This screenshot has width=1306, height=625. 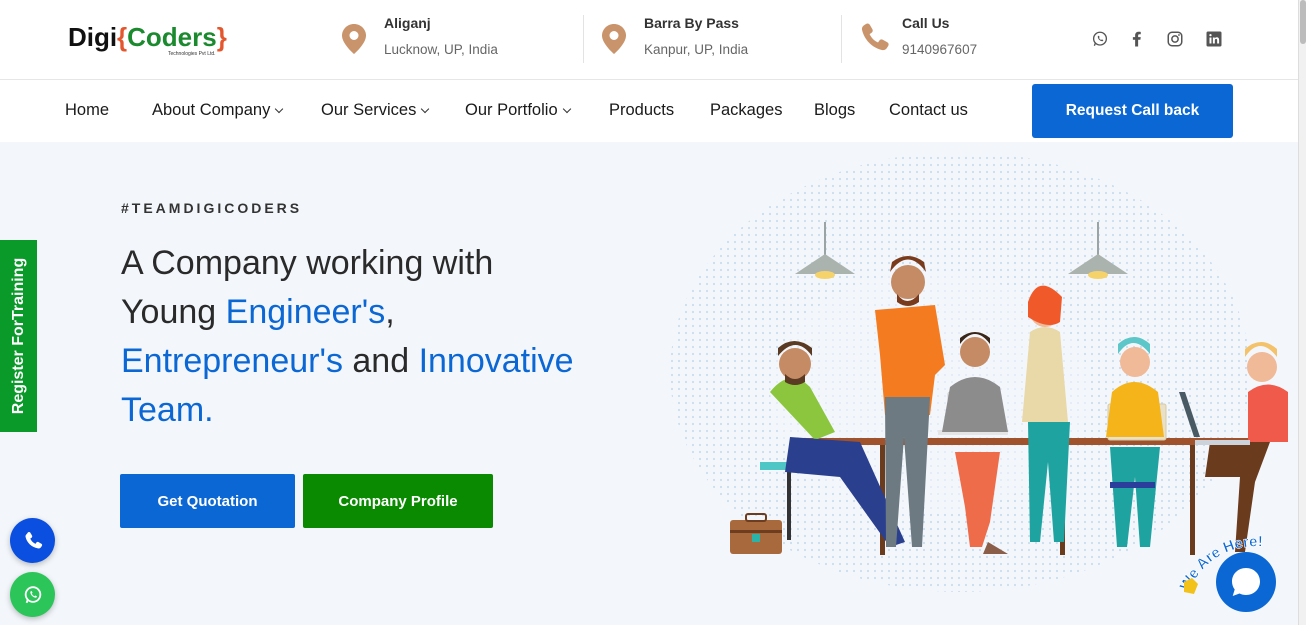 What do you see at coordinates (496, 361) in the screenshot?
I see `headline-highlight: Innovative` at bounding box center [496, 361].